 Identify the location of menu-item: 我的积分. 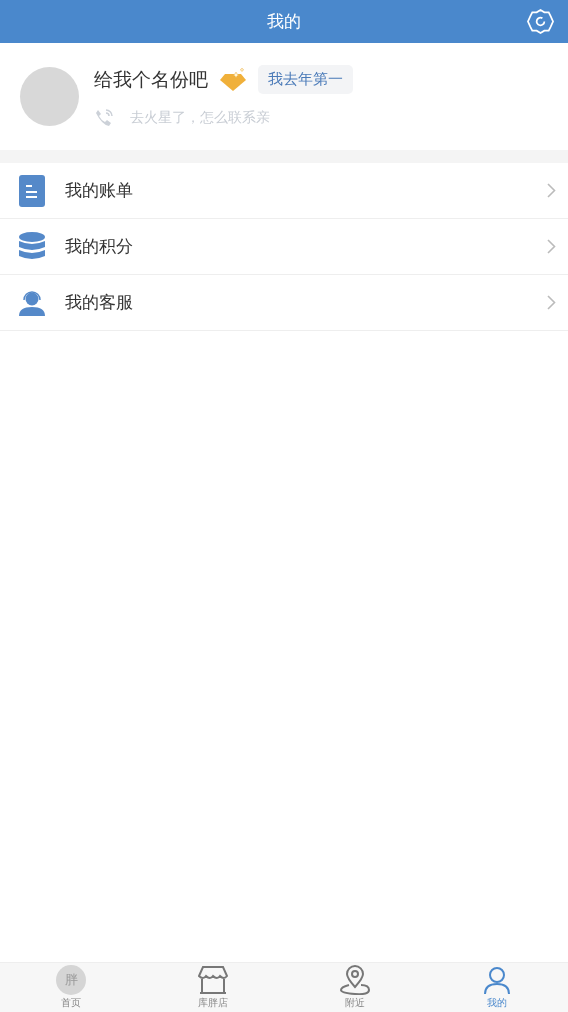
(284, 247).